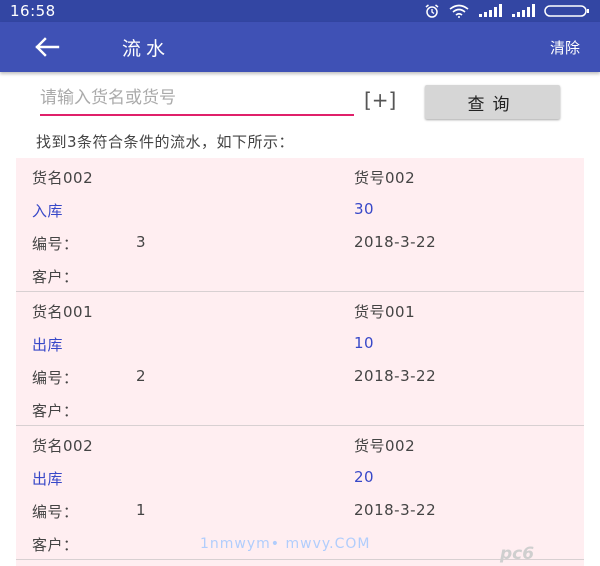 Image resolution: width=600 pixels, height=566 pixels. Describe the element at coordinates (285, 544) in the screenshot. I see `watermark: 1nmwym• mwvy.COM` at that location.